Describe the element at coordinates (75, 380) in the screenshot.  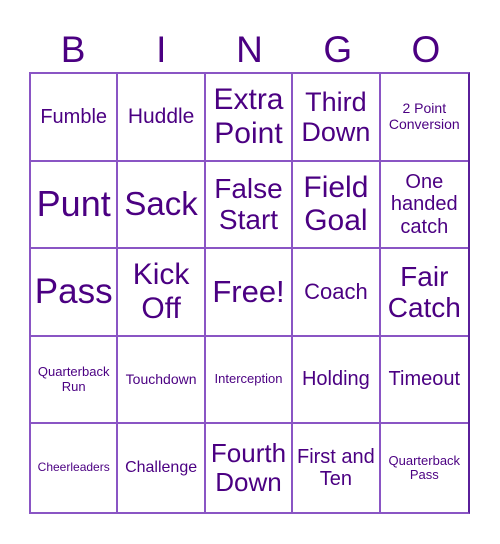
I see `bingo-cell: Quarterback Run` at that location.